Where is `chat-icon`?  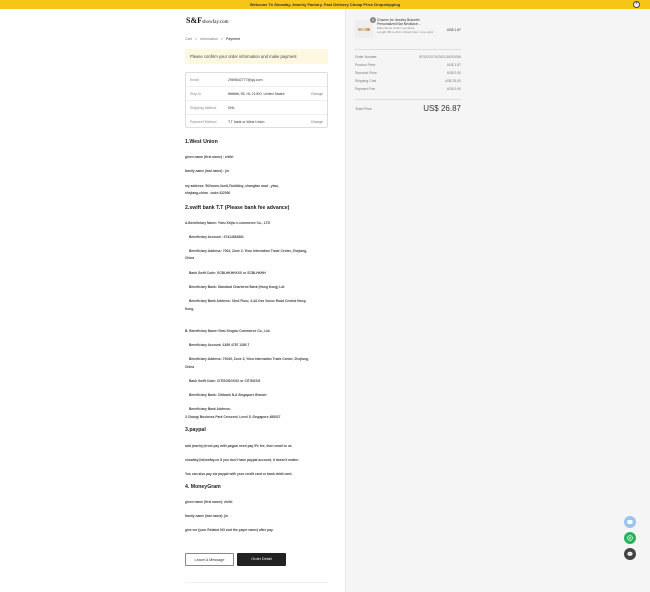 chat-icon is located at coordinates (630, 553).